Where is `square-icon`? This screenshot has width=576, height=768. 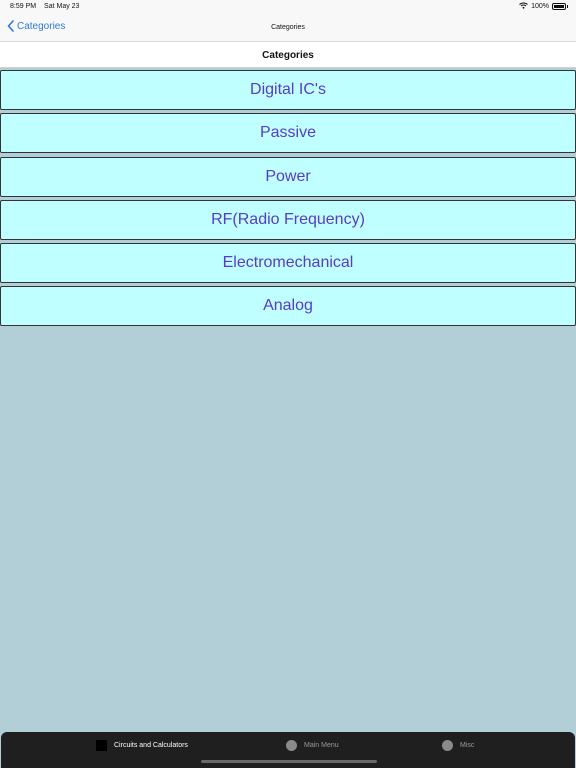 square-icon is located at coordinates (101, 745).